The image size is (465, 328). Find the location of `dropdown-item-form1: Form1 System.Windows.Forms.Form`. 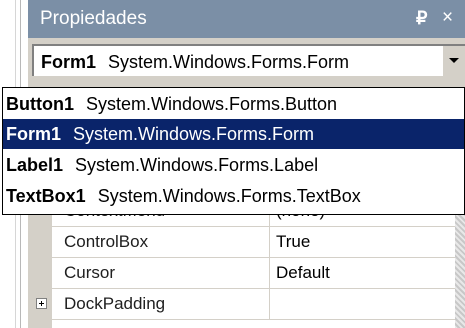

dropdown-item-form1: Form1 System.Windows.Forms.Form is located at coordinates (233, 134).